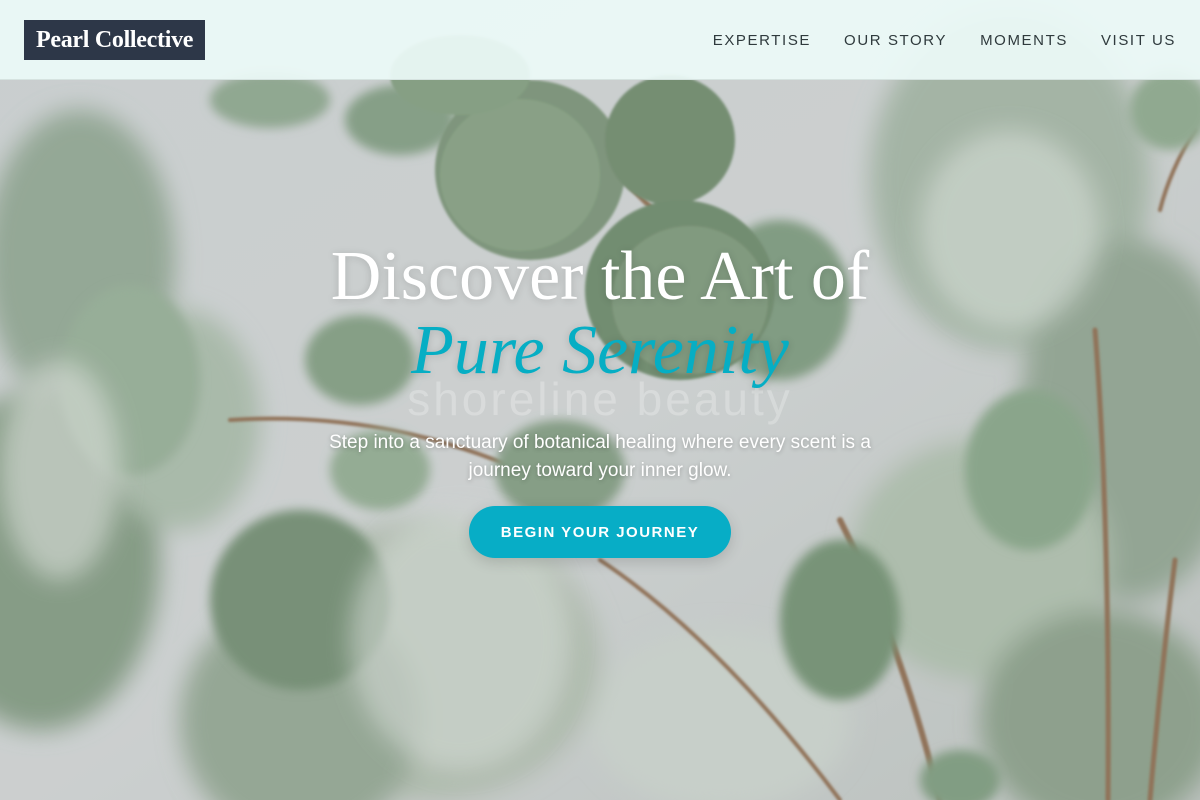 This screenshot has height=800, width=1200. What do you see at coordinates (1138, 40) in the screenshot?
I see `nav-link-visit-us: VISIT US` at bounding box center [1138, 40].